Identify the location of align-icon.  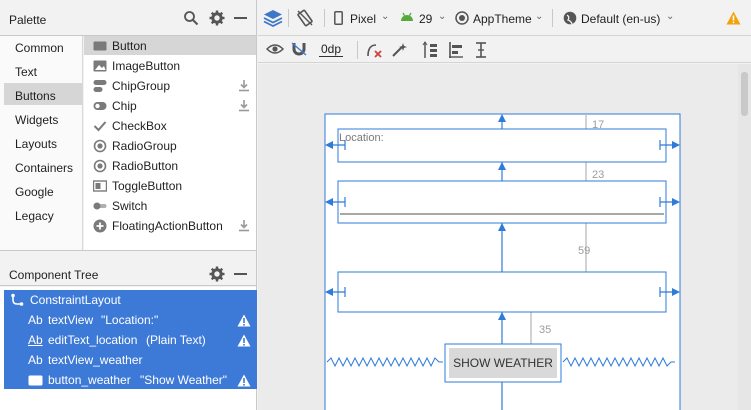
(456, 50).